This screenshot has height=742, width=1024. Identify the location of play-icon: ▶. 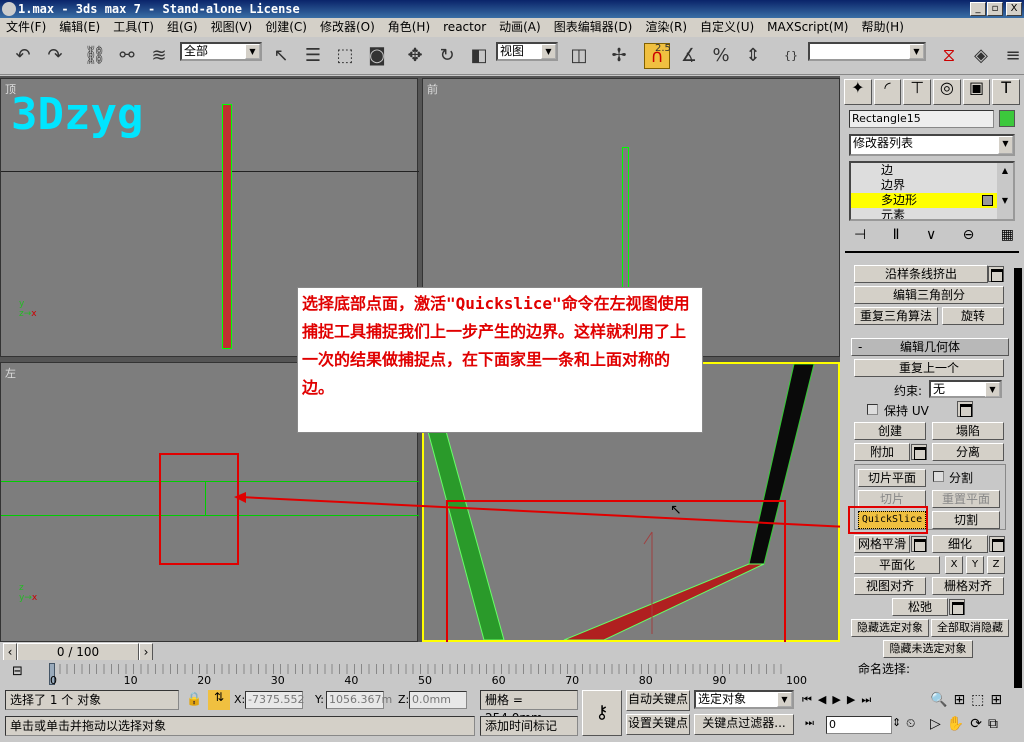
(839, 699).